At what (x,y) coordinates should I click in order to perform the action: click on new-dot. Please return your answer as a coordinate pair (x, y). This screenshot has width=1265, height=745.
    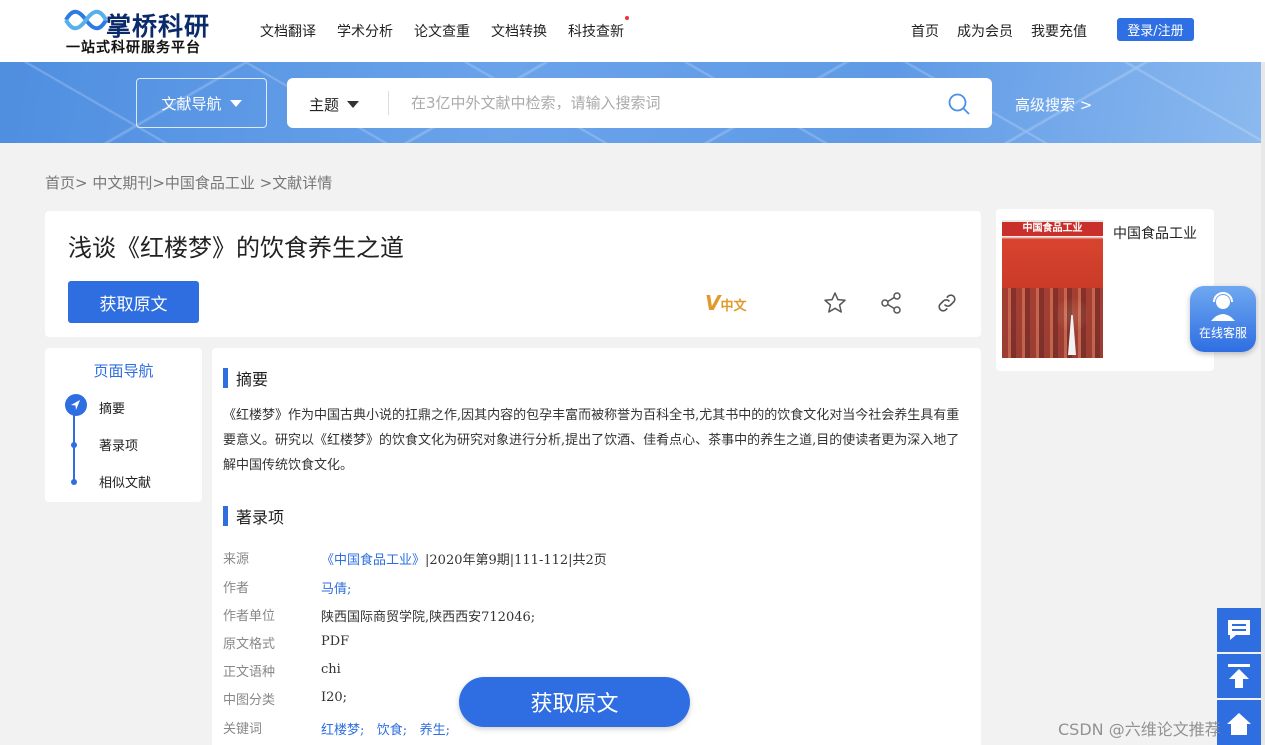
    Looking at the image, I should click on (627, 18).